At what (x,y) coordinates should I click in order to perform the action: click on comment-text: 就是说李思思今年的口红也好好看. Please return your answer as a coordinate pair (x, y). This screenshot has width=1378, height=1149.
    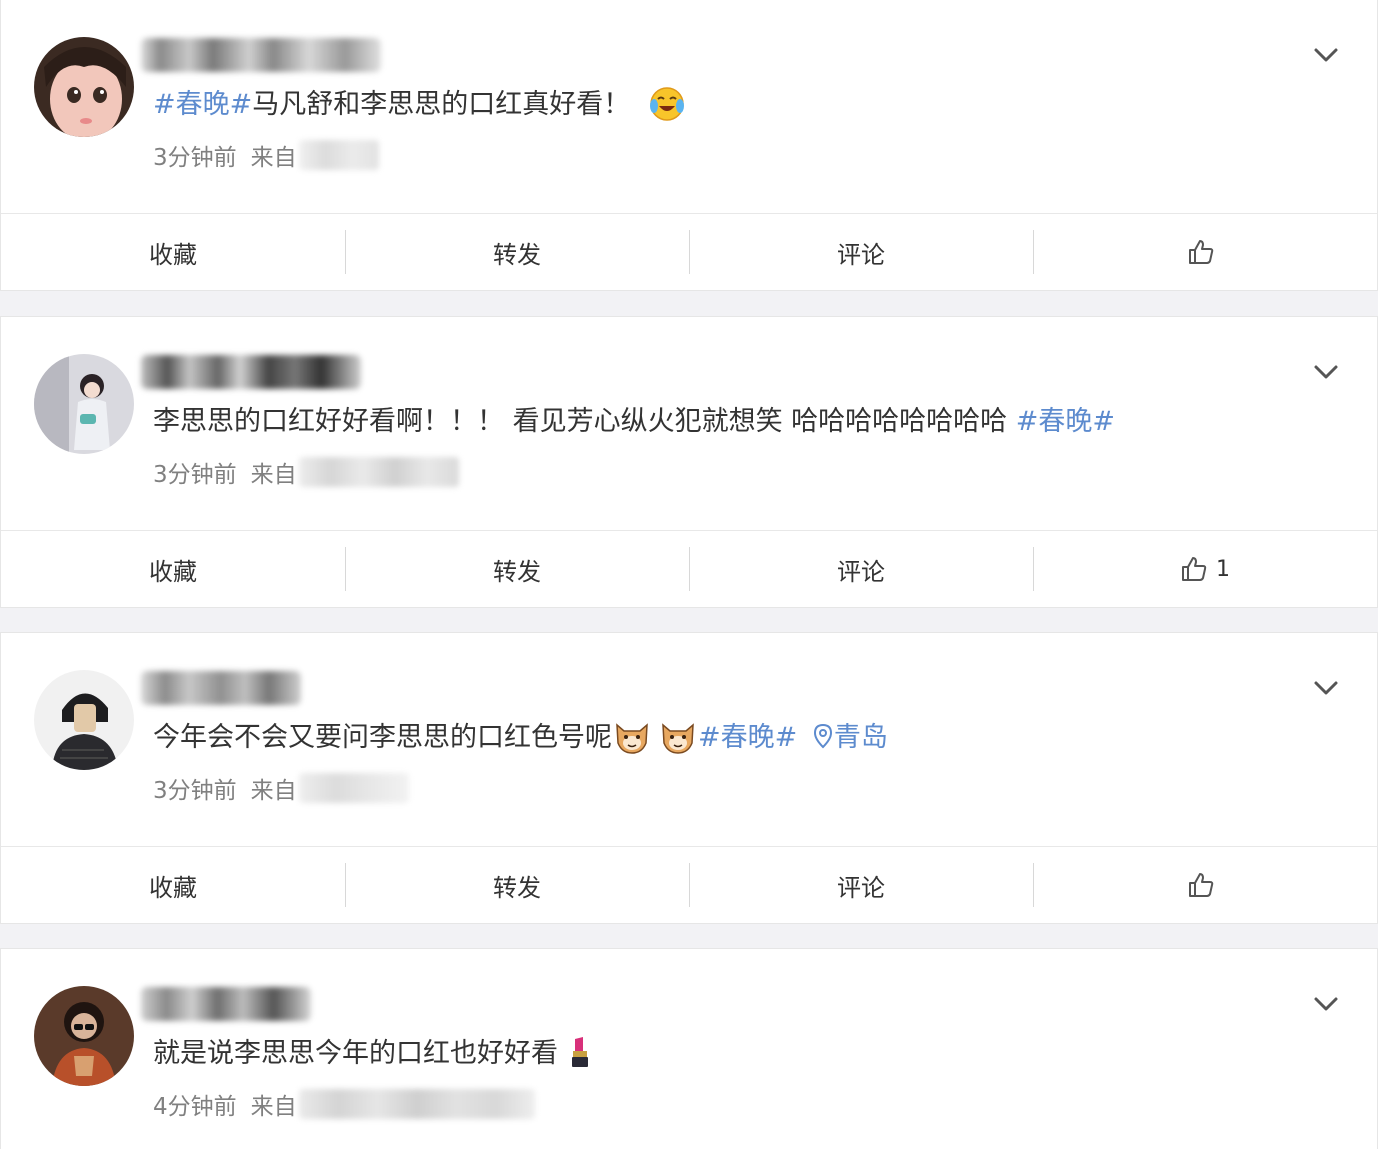
    Looking at the image, I should click on (373, 1054).